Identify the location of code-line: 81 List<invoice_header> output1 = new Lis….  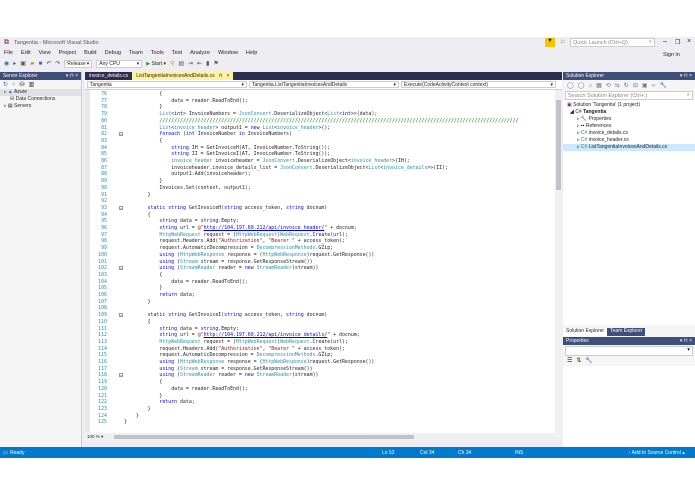
(320, 128).